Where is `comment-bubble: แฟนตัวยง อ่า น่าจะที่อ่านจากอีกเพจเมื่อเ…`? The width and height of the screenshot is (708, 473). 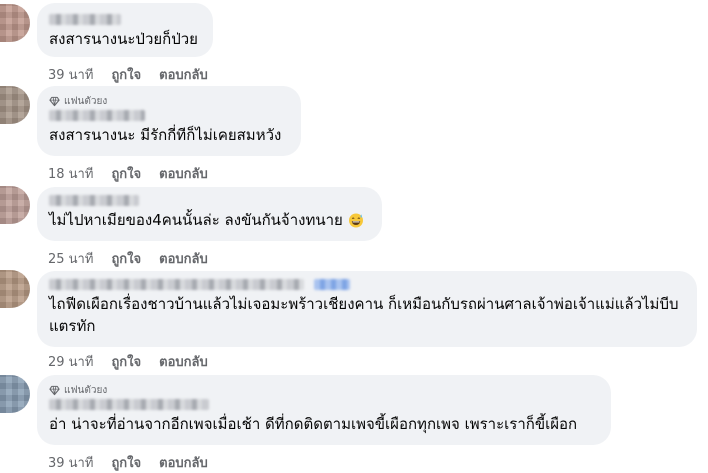
comment-bubble: แฟนตัวยง อ่า น่าจะที่อ่านจากอีกเพจเมื่อเ… is located at coordinates (324, 410).